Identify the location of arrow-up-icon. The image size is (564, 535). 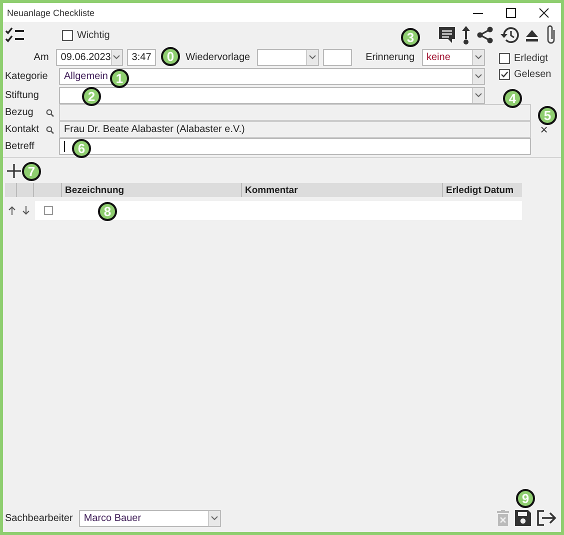
(12, 210).